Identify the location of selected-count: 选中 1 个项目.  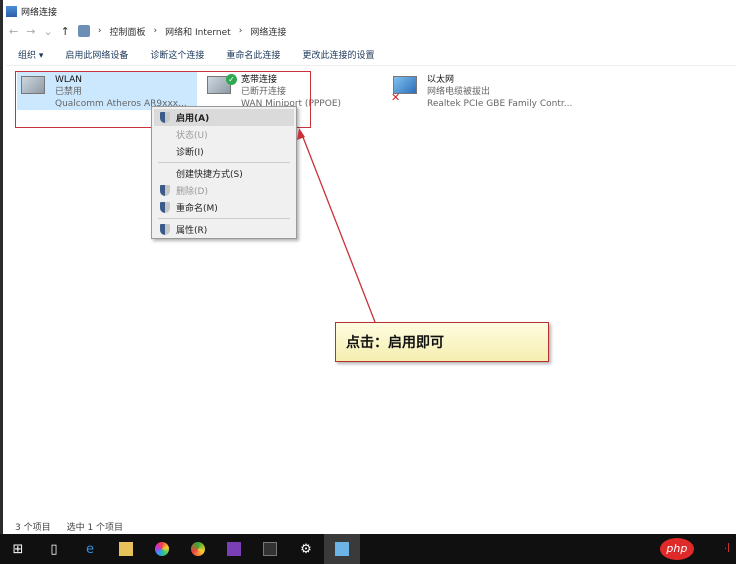
(95, 528).